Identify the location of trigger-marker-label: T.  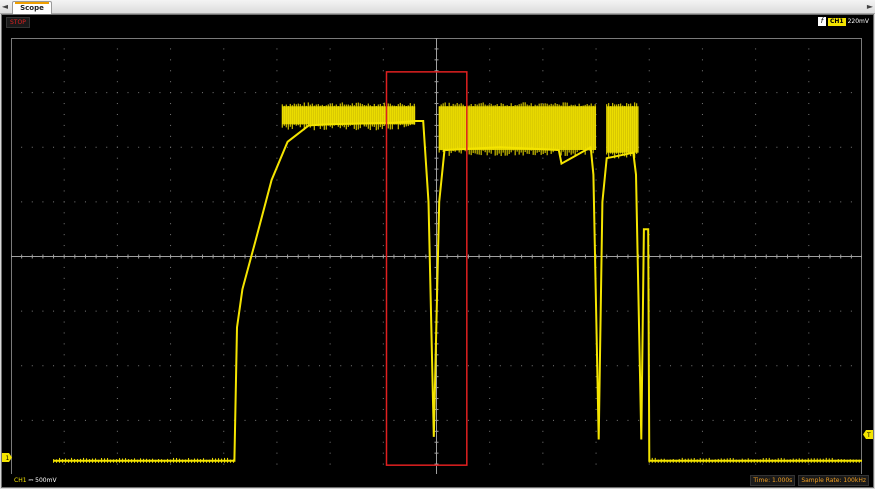
(868, 435).